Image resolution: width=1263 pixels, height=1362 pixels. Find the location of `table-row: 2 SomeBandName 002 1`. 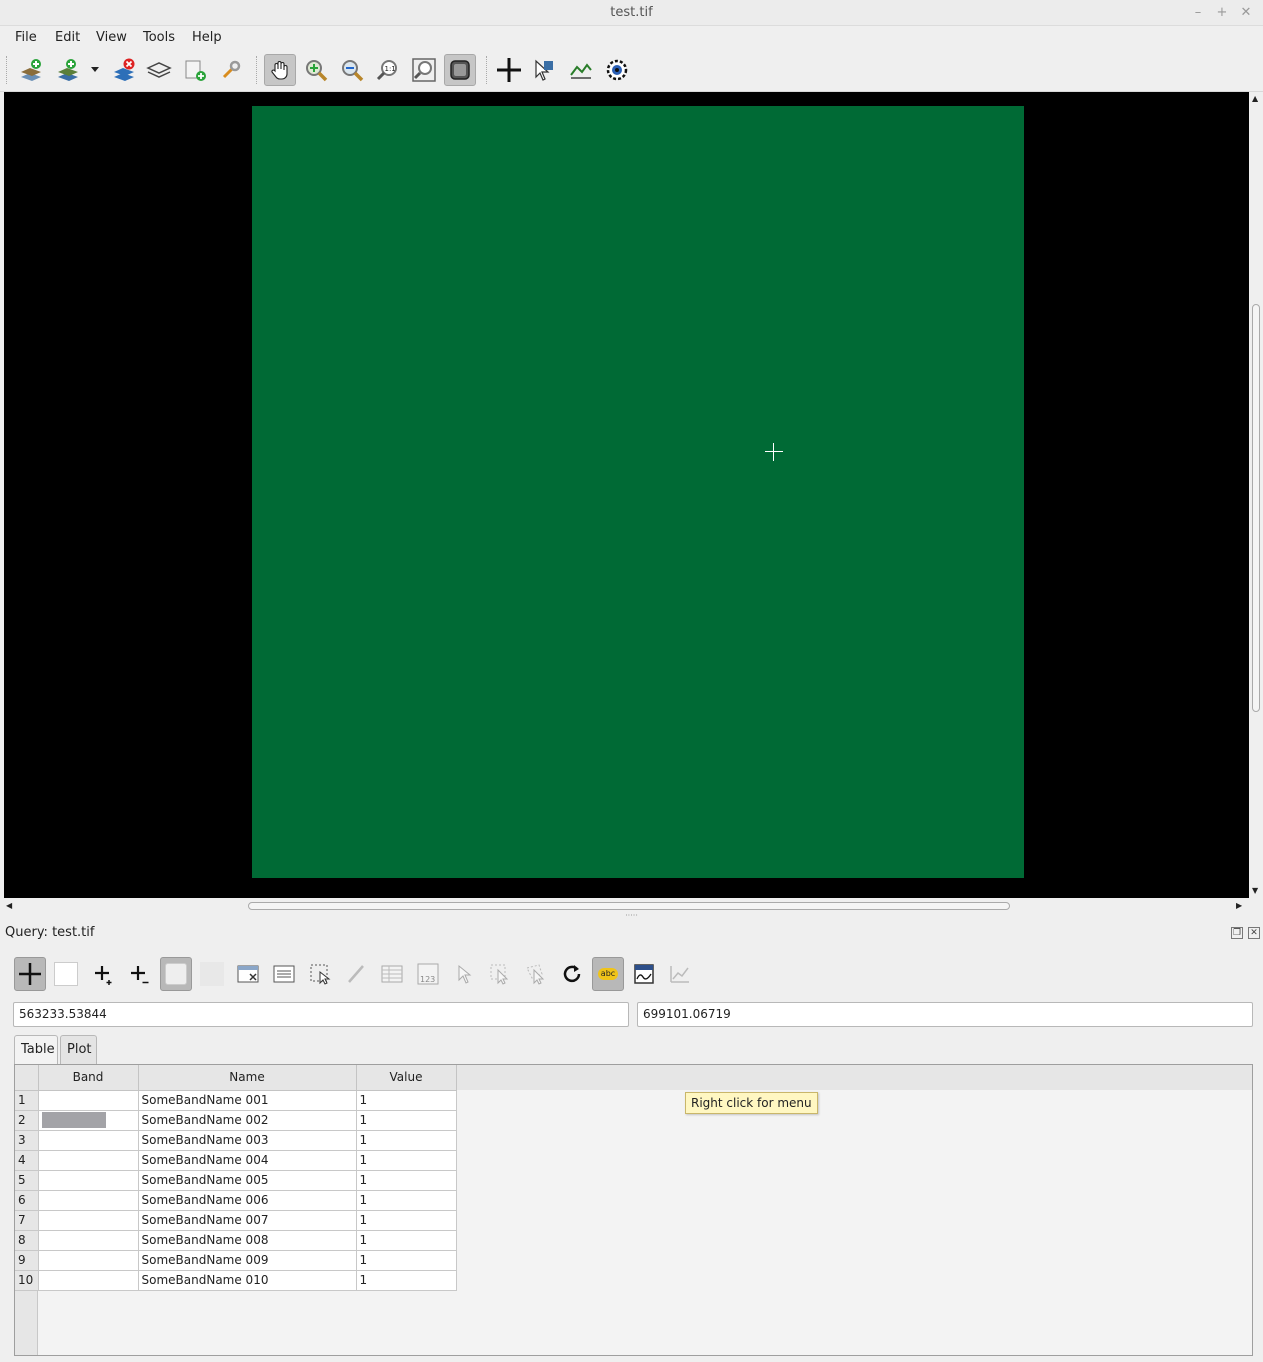

table-row: 2 SomeBandName 002 1 is located at coordinates (236, 1120).